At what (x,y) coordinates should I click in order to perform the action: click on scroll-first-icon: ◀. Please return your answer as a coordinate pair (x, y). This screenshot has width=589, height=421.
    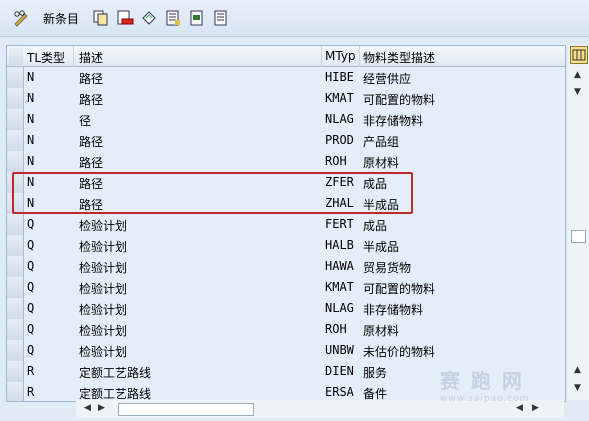
    Looking at the image, I should click on (87, 408).